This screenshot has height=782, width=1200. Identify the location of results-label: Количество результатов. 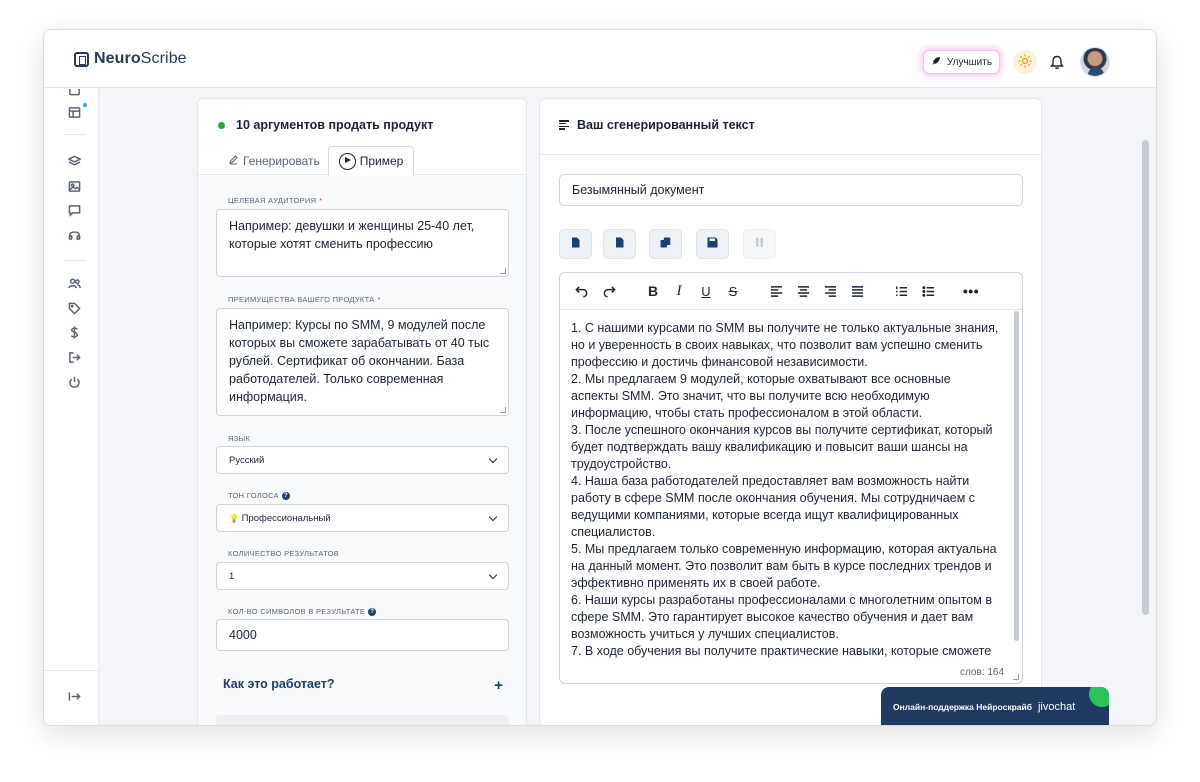
(284, 553).